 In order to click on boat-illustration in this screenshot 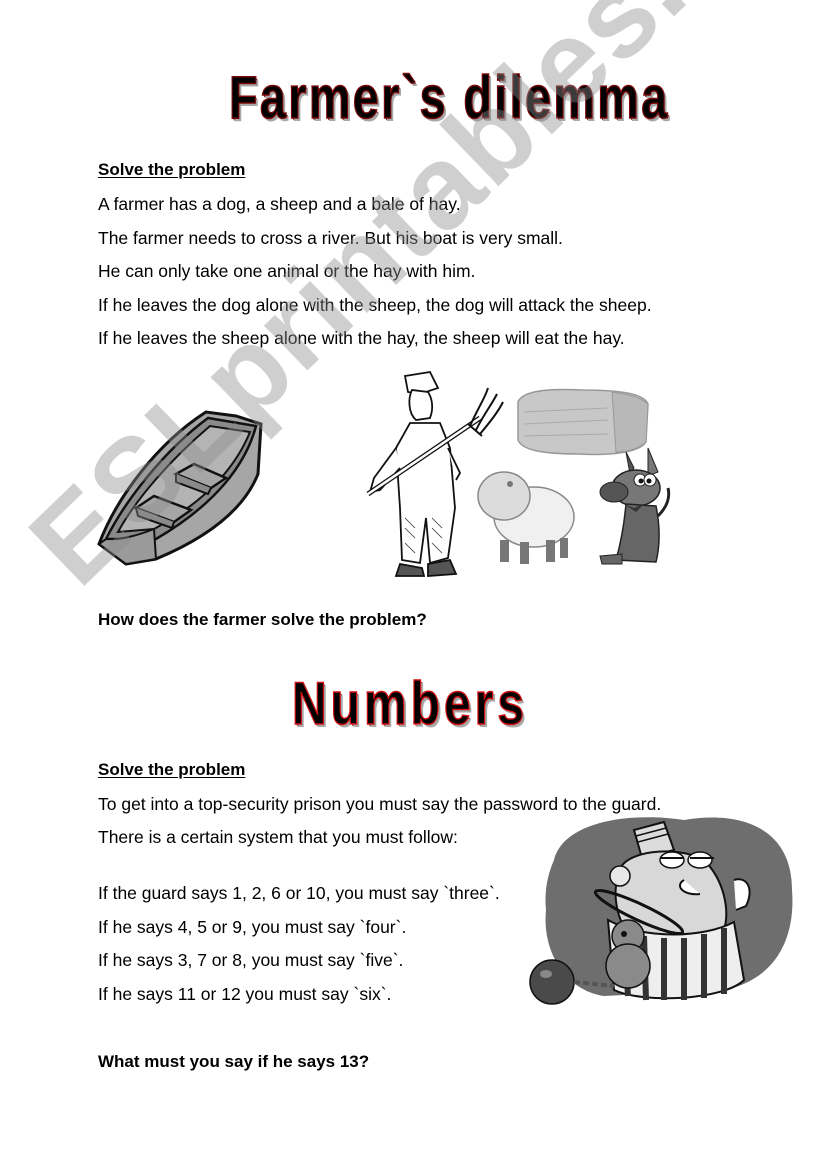, I will do `click(180, 488)`.